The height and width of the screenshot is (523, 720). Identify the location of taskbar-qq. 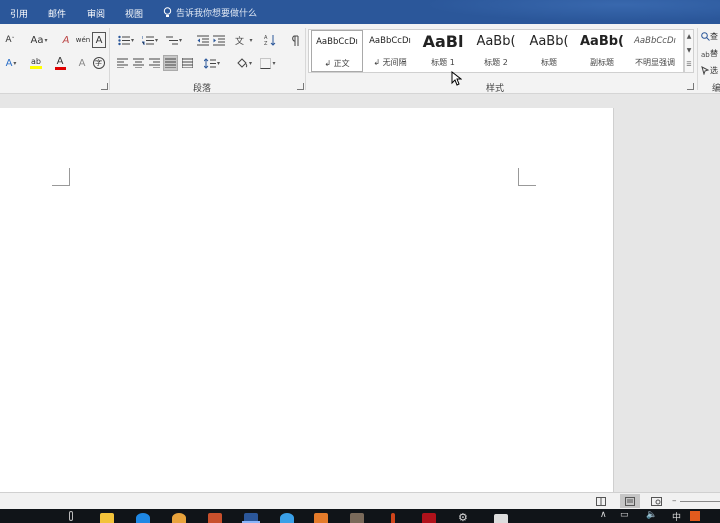
(287, 516).